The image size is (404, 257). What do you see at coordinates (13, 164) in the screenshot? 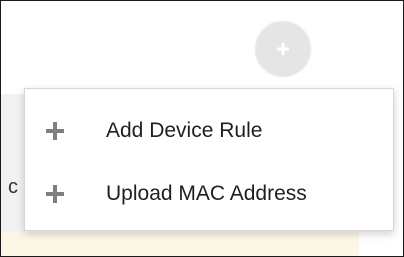
I see `background-panel` at bounding box center [13, 164].